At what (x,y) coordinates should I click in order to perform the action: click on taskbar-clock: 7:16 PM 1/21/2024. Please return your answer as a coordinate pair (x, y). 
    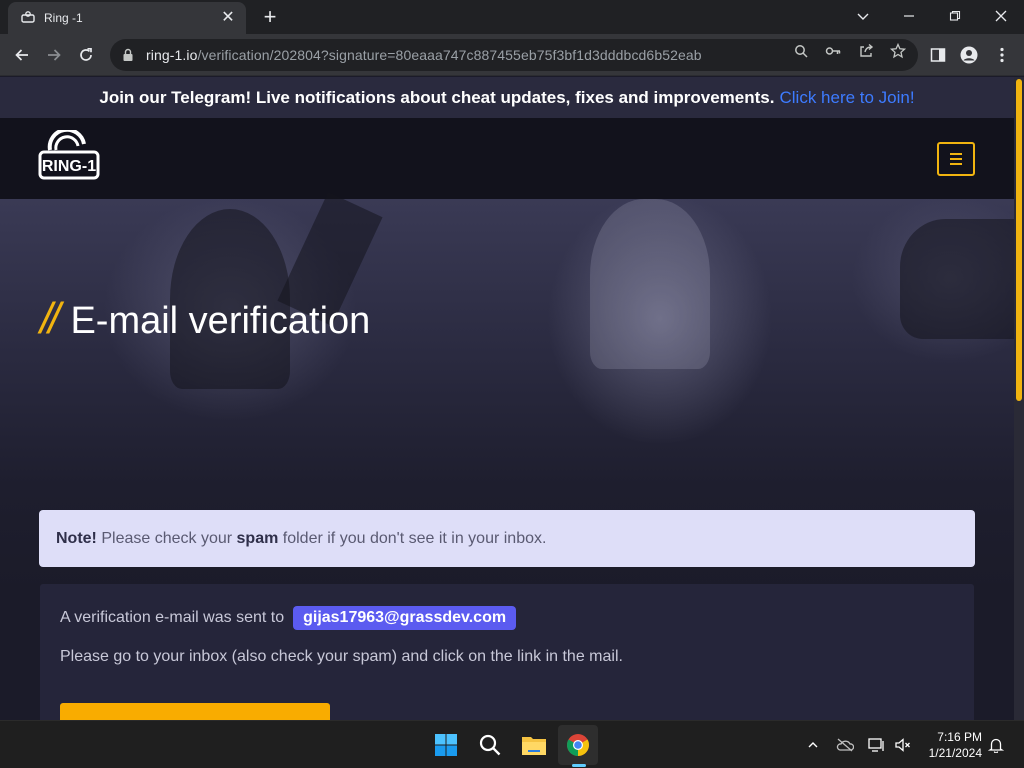
    Looking at the image, I should click on (947, 745).